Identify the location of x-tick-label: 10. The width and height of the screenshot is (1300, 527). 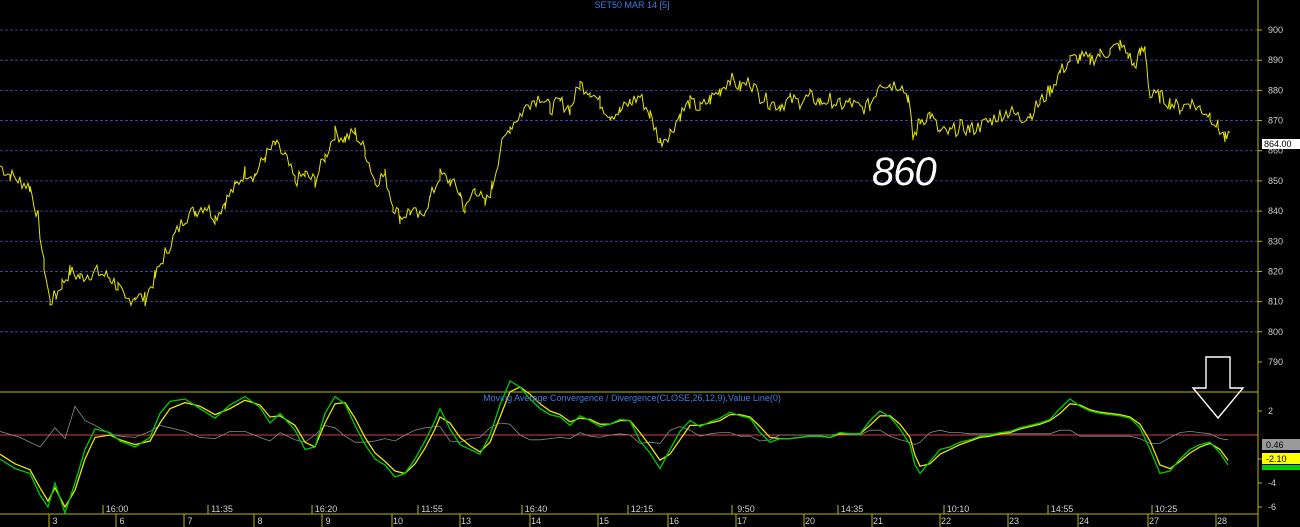
(398, 521).